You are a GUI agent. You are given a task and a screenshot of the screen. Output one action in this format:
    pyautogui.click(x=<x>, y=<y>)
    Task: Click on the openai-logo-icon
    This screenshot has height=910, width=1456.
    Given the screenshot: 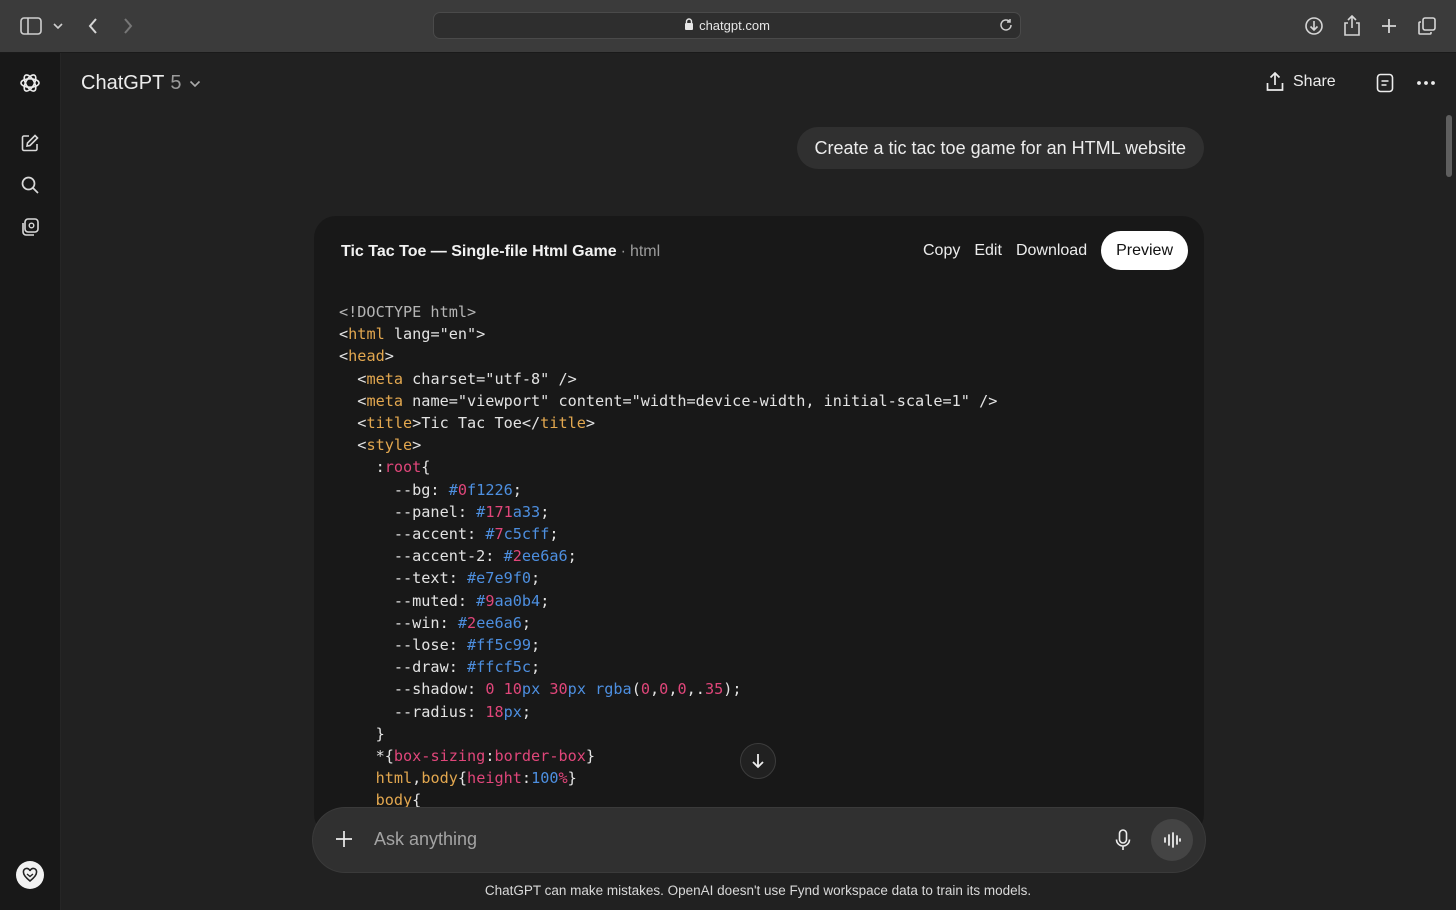 What is the action you would take?
    pyautogui.click(x=30, y=83)
    